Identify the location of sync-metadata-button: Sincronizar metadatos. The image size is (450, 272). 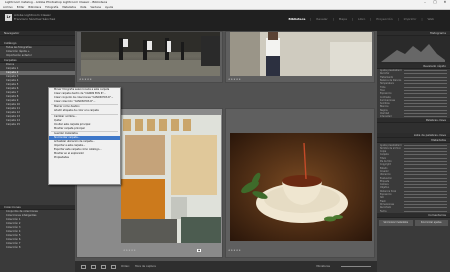
(396, 222).